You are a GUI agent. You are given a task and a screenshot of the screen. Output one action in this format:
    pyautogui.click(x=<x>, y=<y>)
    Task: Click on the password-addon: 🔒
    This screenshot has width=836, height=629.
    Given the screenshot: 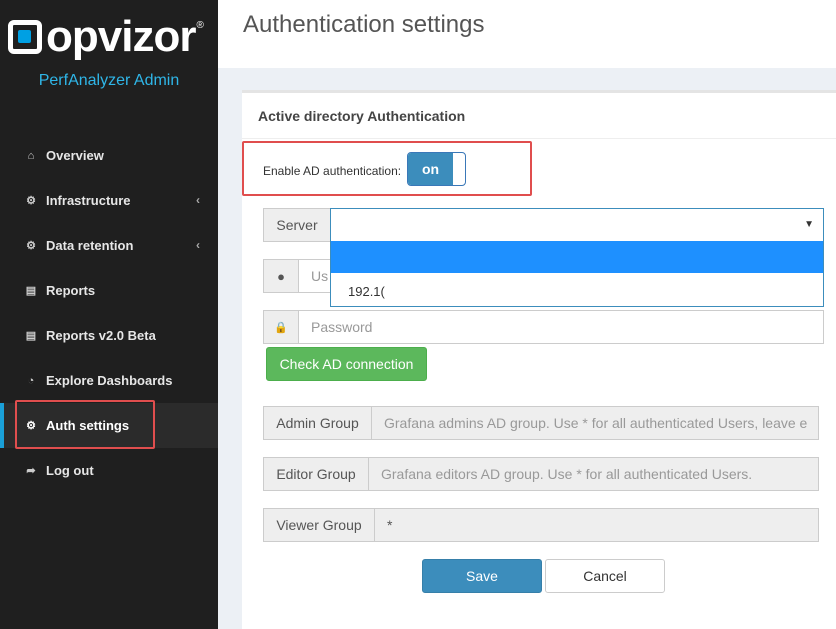 What is the action you would take?
    pyautogui.click(x=281, y=327)
    